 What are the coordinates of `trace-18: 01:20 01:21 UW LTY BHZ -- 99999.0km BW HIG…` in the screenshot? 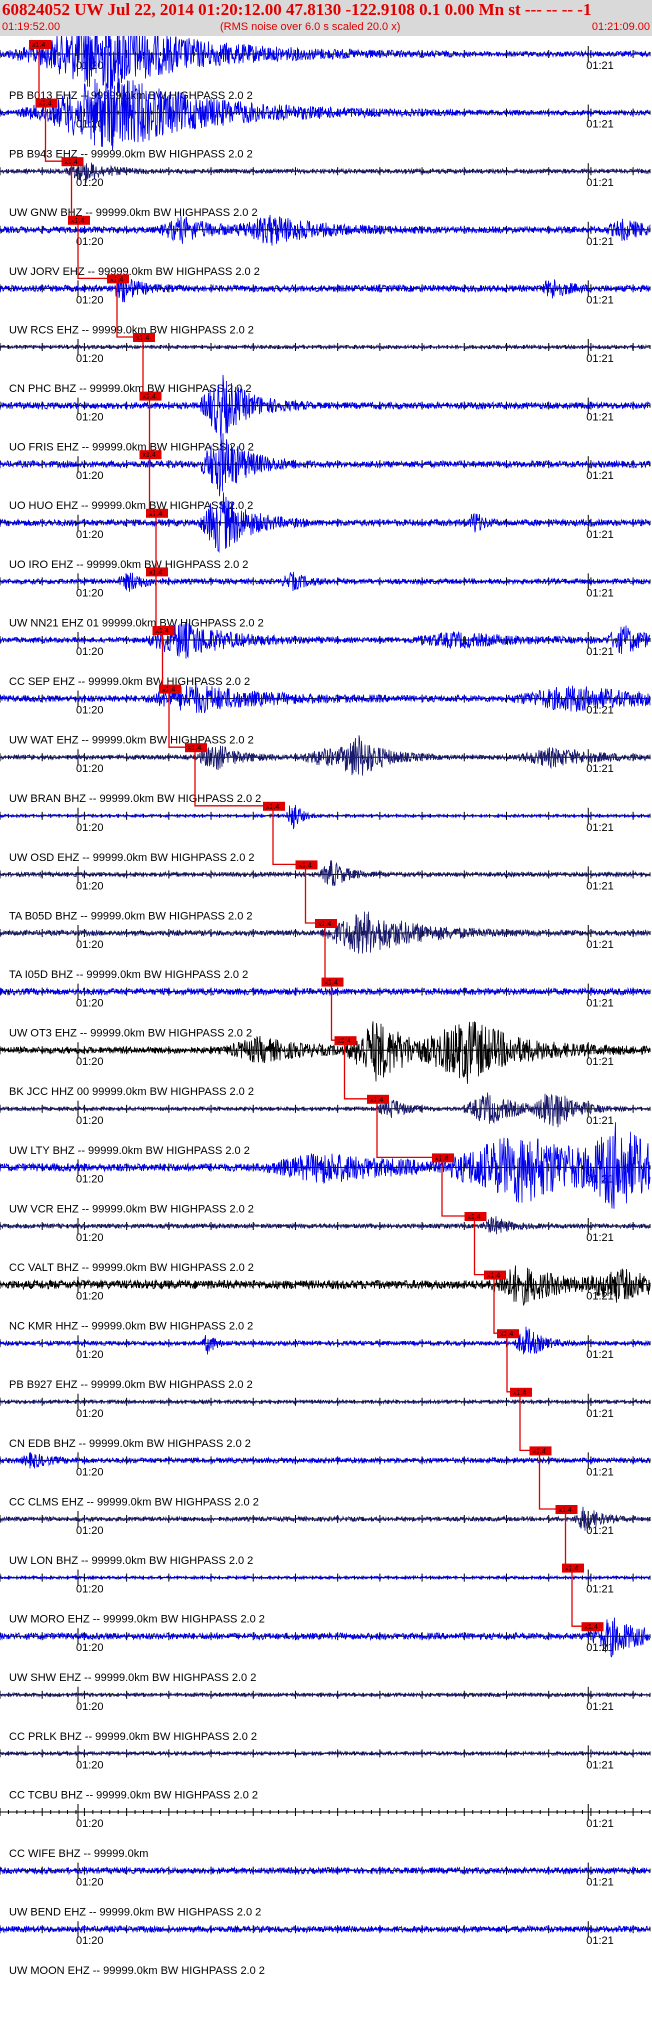 It's located at (325, 1124).